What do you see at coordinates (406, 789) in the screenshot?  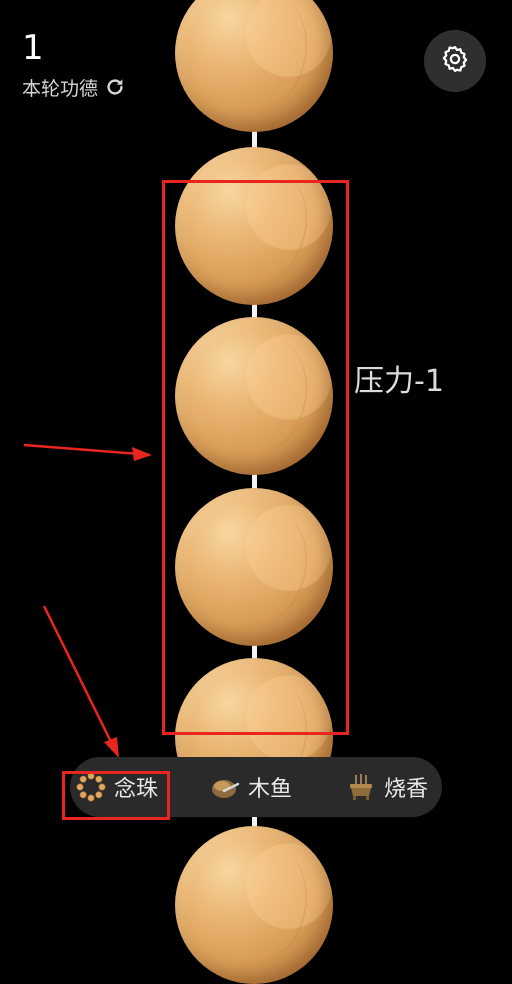 I see `tab-incense-label: 烧香` at bounding box center [406, 789].